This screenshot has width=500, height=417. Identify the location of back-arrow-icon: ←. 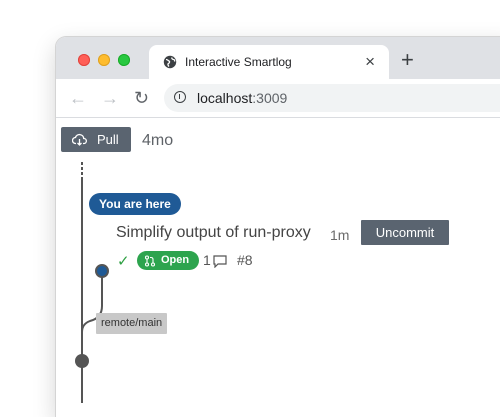
(78, 98).